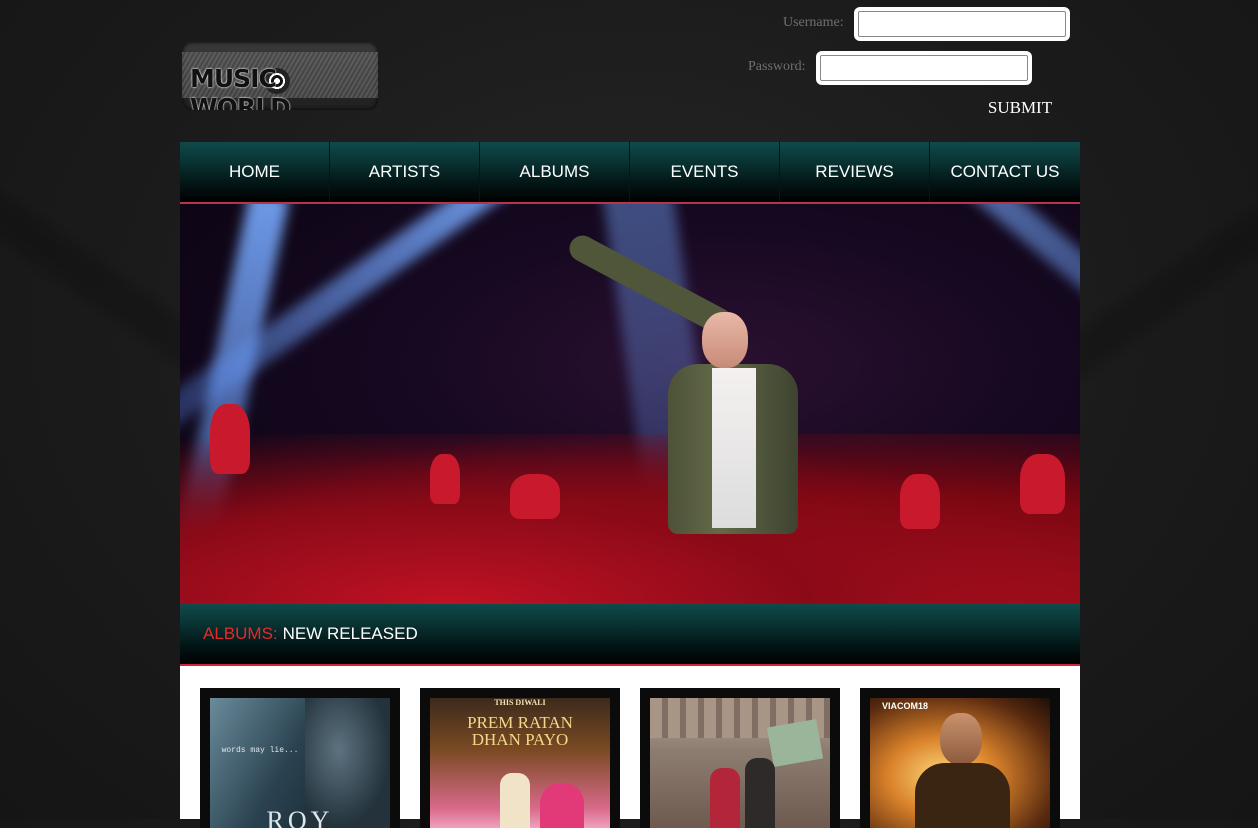 The image size is (1258, 828). I want to click on username-field-frame, so click(962, 24).